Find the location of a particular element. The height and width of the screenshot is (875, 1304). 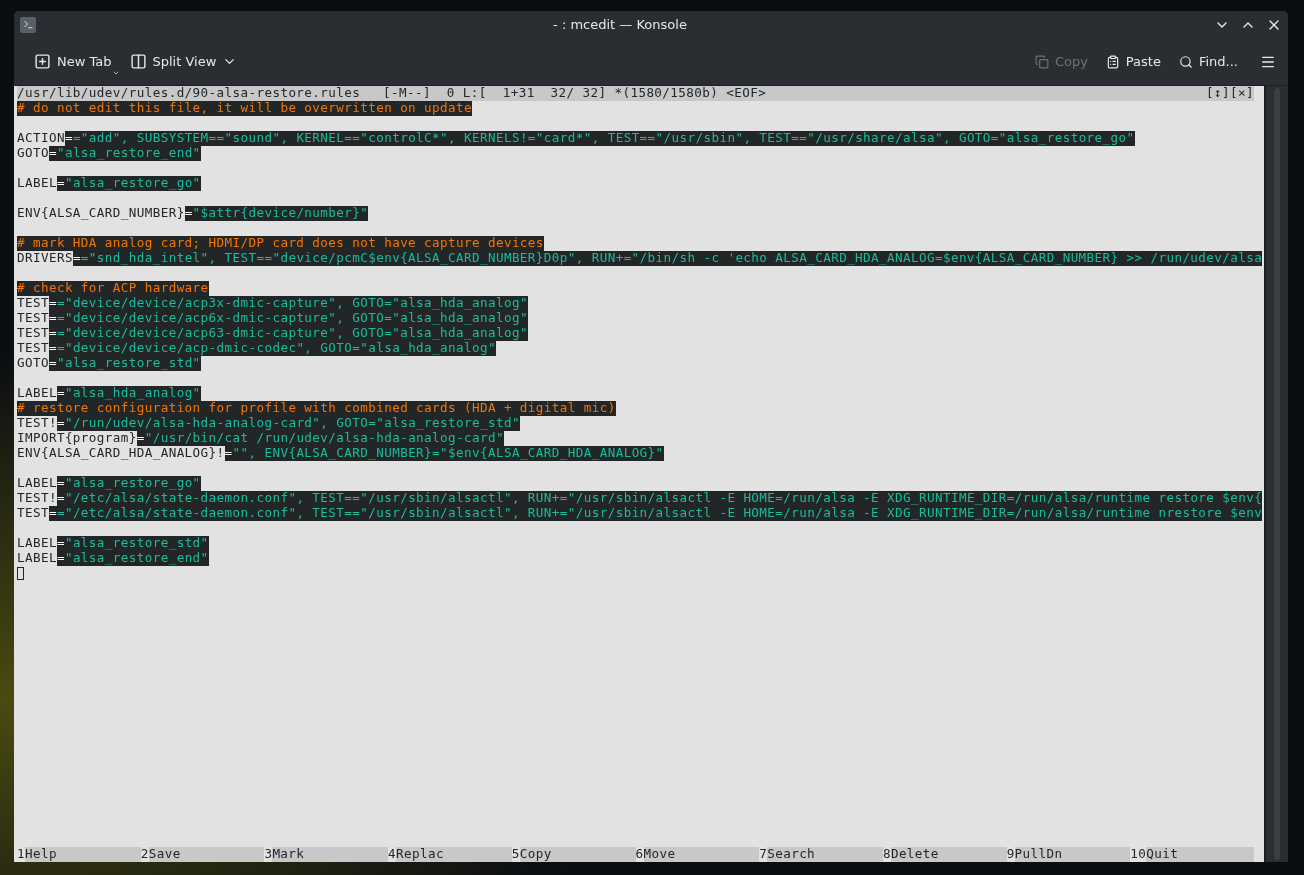

code-comment: # check for ACP hardware is located at coordinates (113, 288).